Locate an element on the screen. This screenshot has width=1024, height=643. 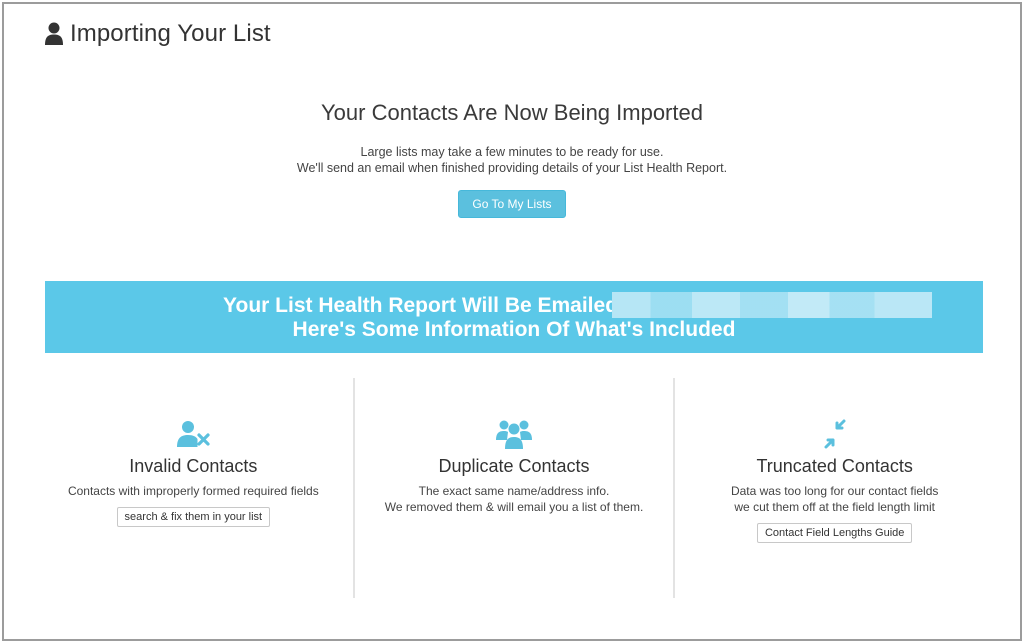
user-icon is located at coordinates (54, 34).